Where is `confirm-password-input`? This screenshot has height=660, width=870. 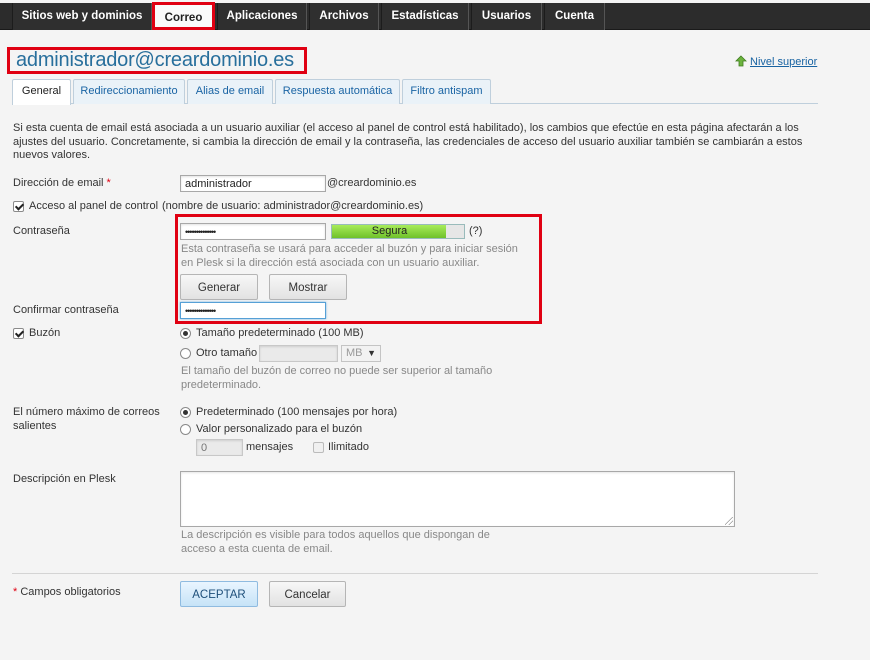 confirm-password-input is located at coordinates (253, 310).